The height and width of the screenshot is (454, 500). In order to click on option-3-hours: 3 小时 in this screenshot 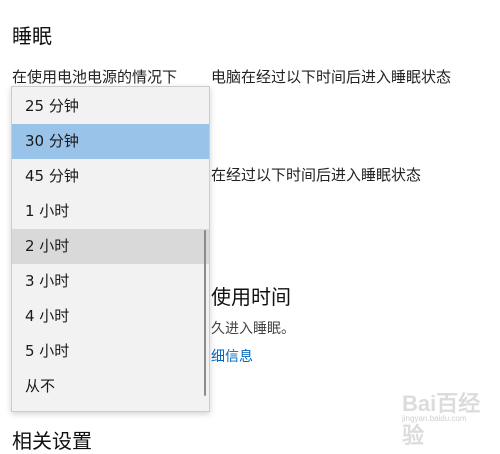, I will do `click(110, 281)`.